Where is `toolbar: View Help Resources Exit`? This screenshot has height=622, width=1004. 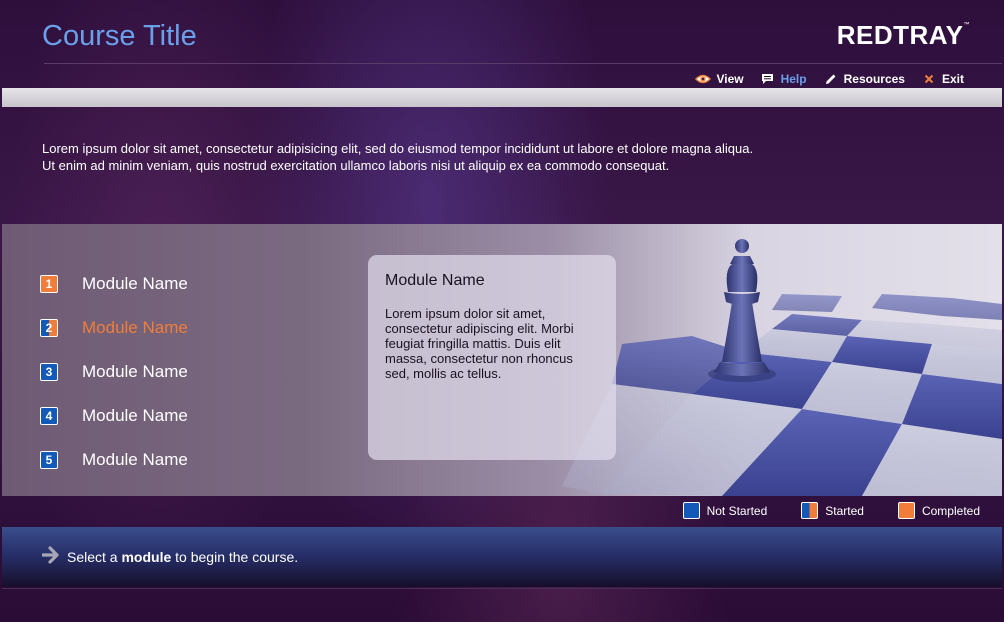 toolbar: View Help Resources Exit is located at coordinates (829, 79).